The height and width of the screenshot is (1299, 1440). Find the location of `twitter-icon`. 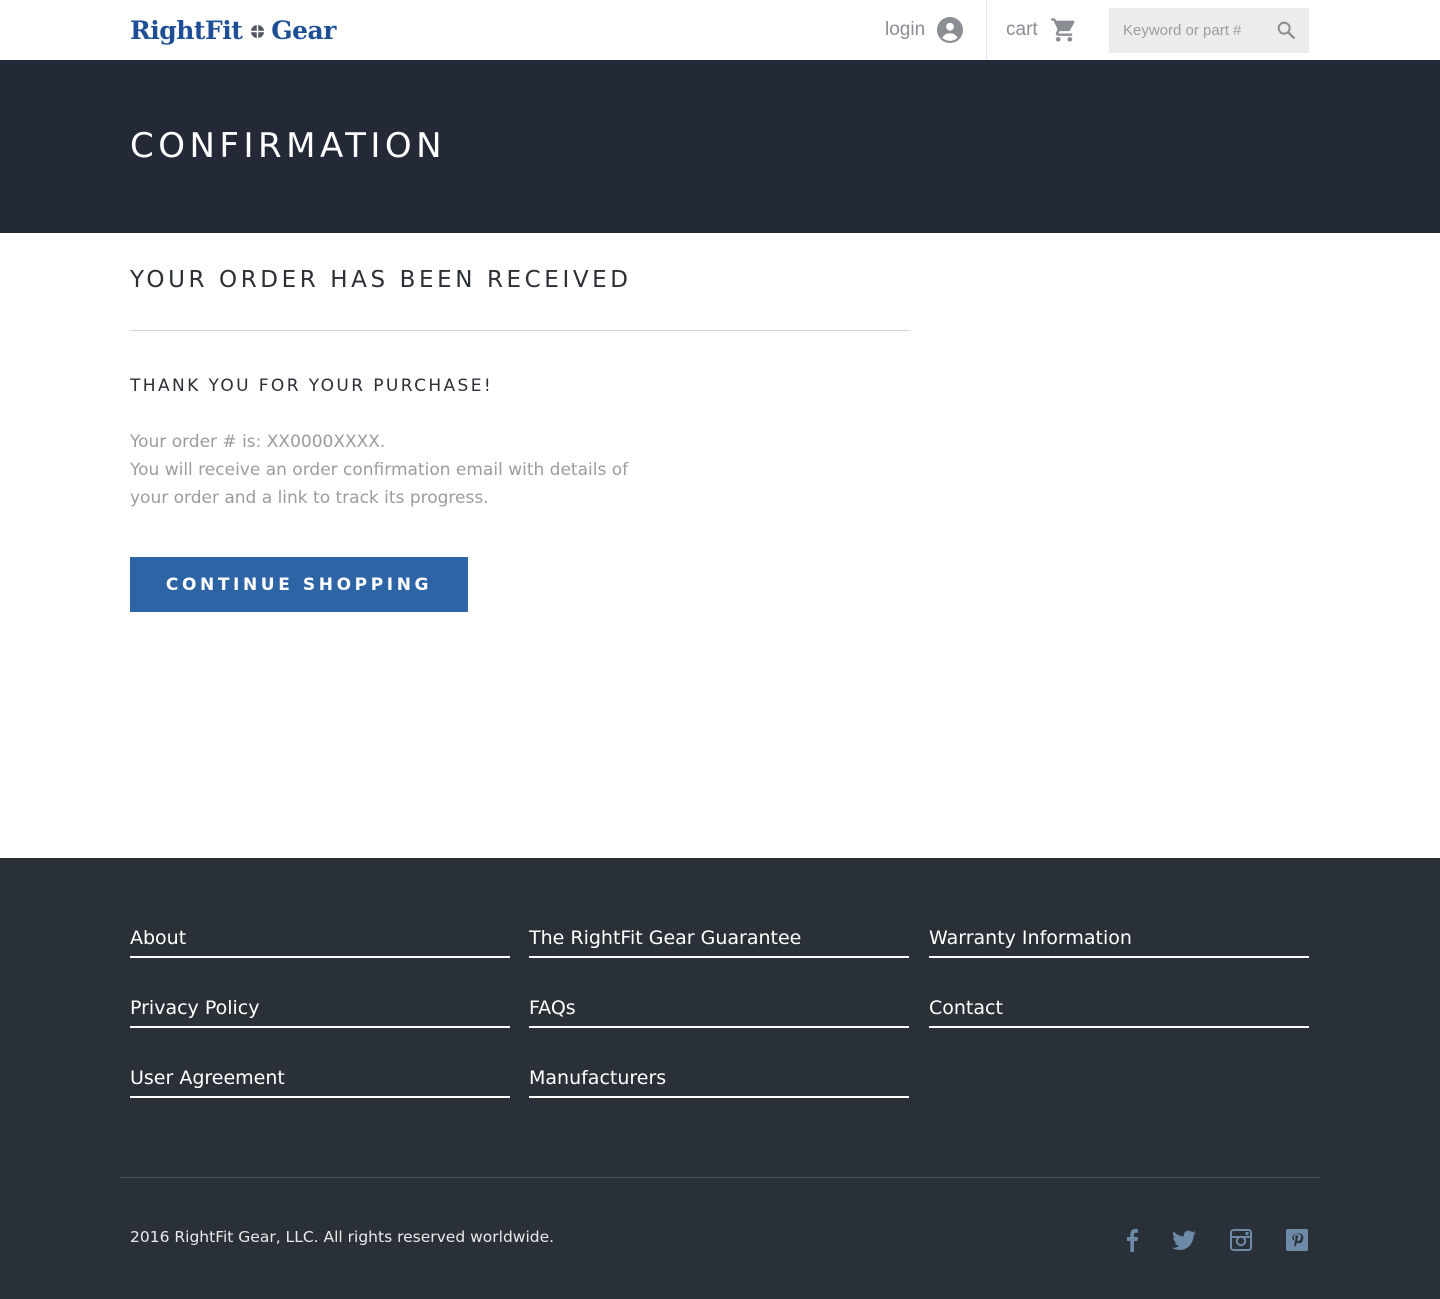

twitter-icon is located at coordinates (1184, 1240).